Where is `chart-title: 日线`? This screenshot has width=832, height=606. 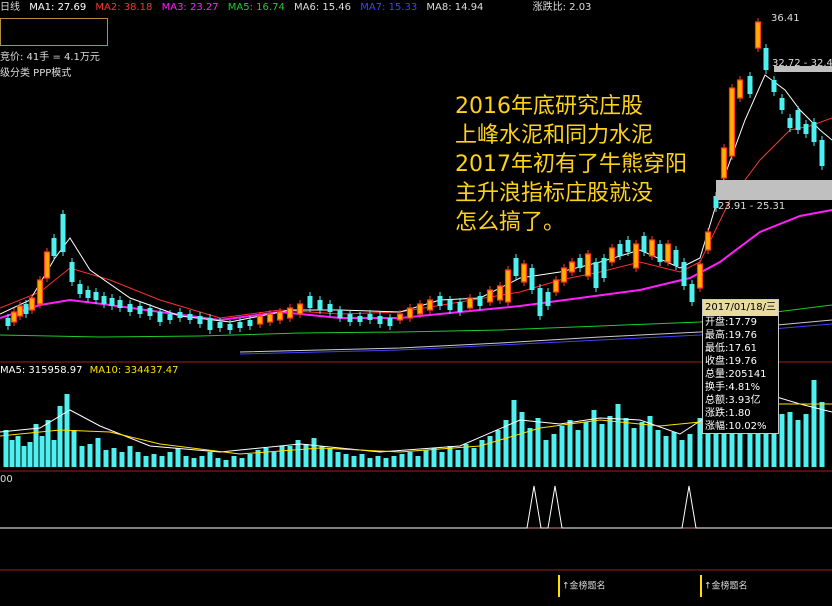
chart-title: 日线 is located at coordinates (10, 7).